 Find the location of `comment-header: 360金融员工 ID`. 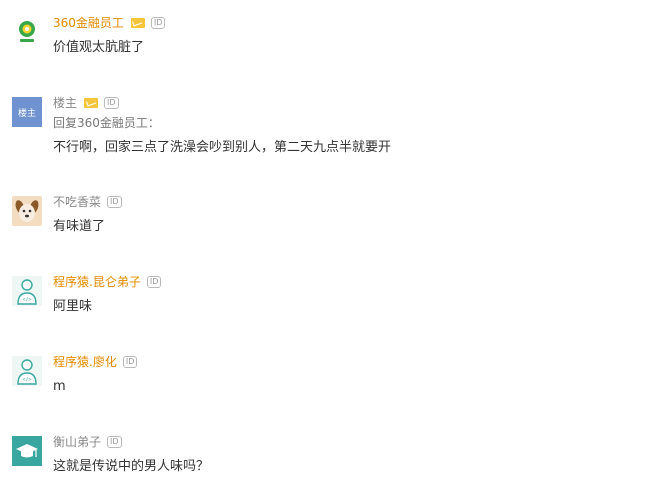

comment-header: 360金融员工 ID is located at coordinates (109, 23).